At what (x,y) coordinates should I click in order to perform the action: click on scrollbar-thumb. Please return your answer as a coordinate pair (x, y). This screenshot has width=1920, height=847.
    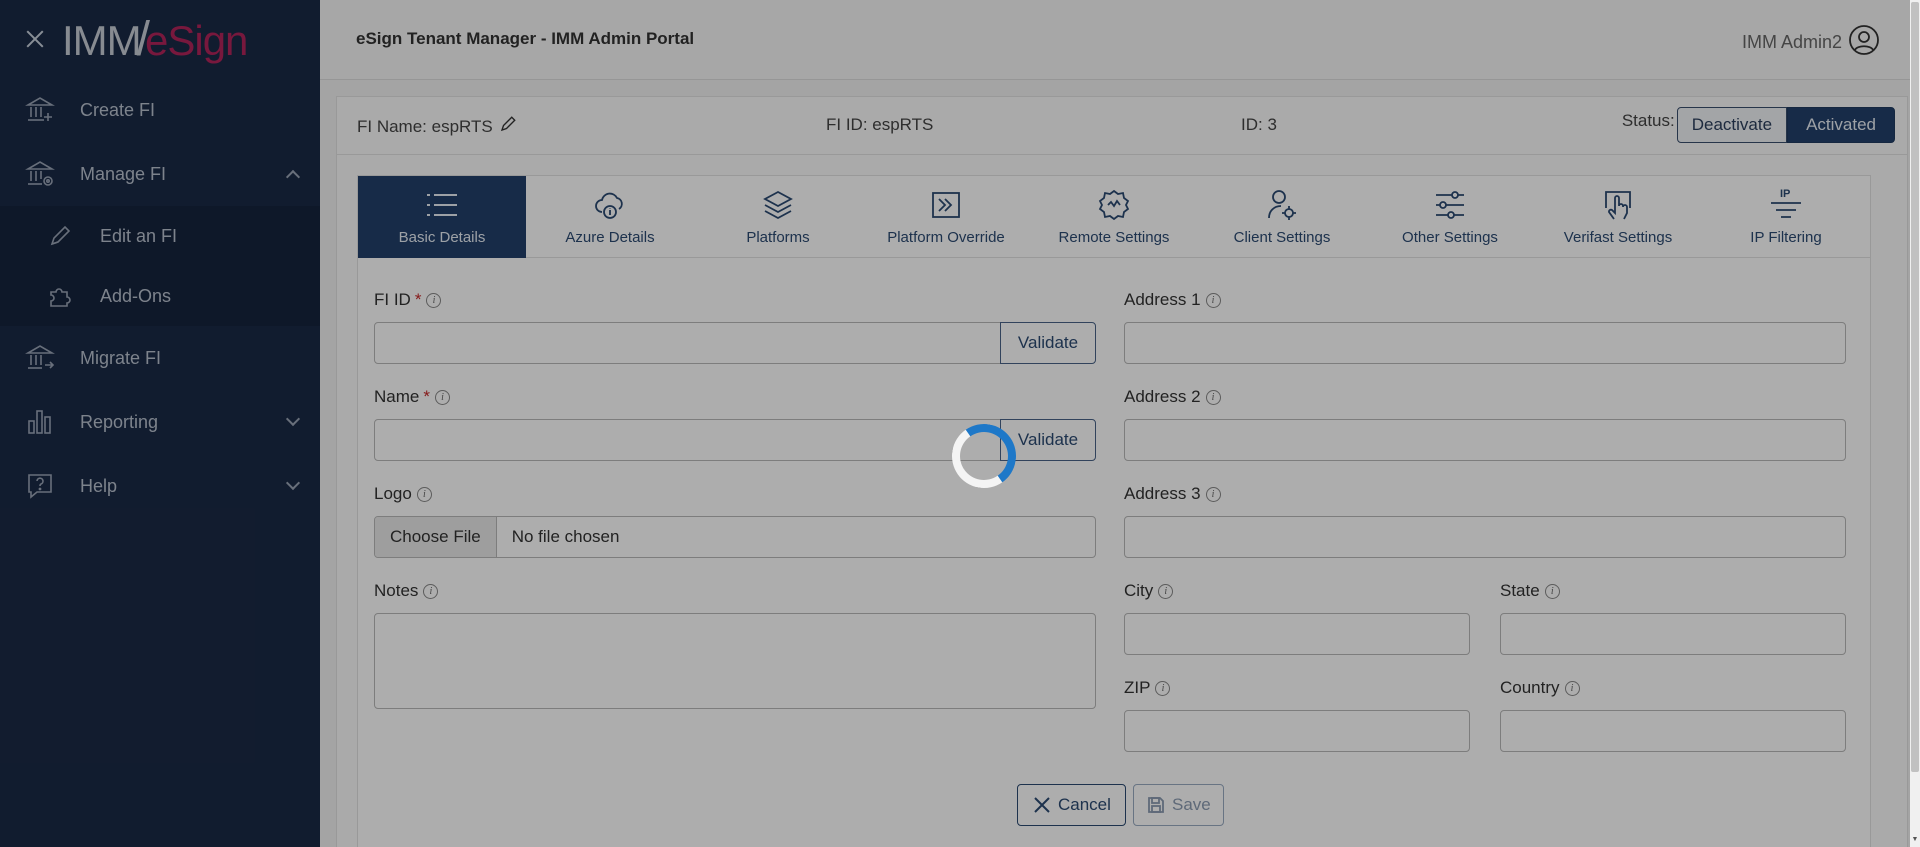
    Looking at the image, I should click on (1915, 387).